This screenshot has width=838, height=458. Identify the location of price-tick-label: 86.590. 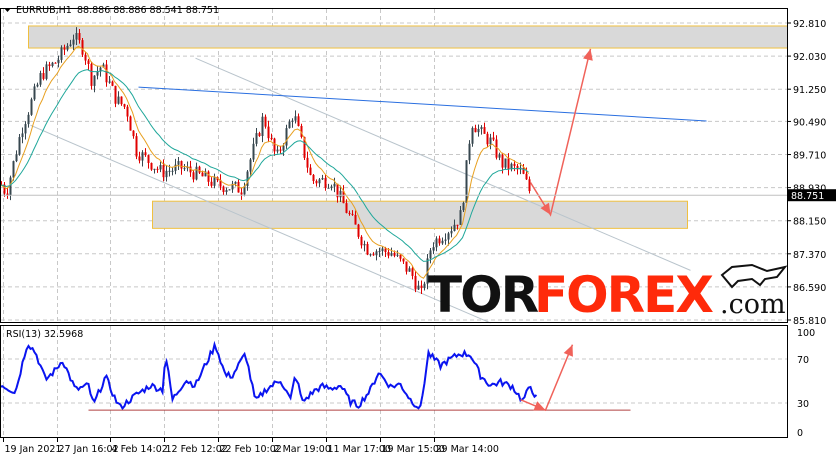
(809, 288).